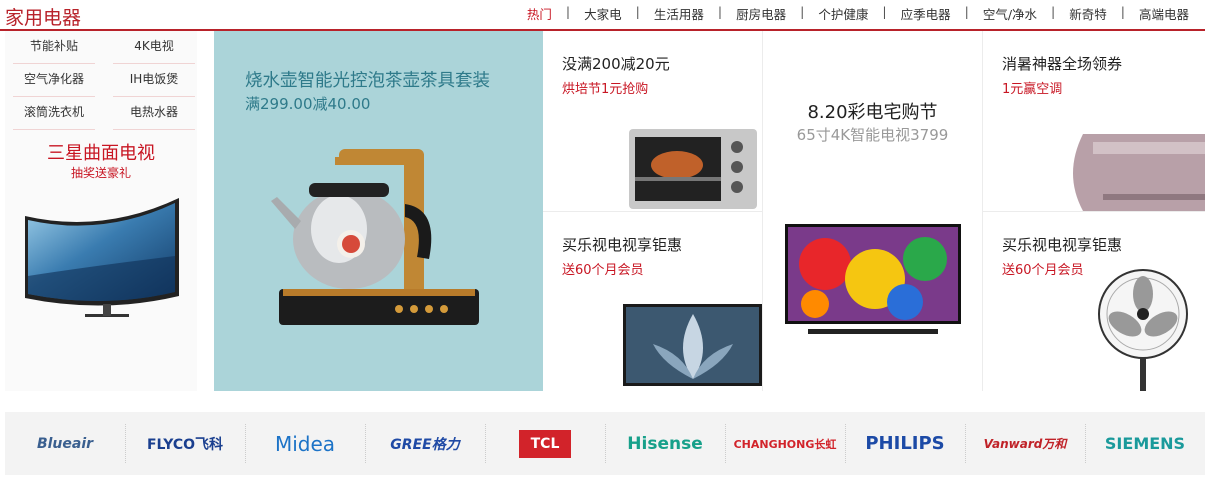 This screenshot has width=1210, height=477. Describe the element at coordinates (1062, 64) in the screenshot. I see `promo-title: 消暑神器全场领券` at that location.